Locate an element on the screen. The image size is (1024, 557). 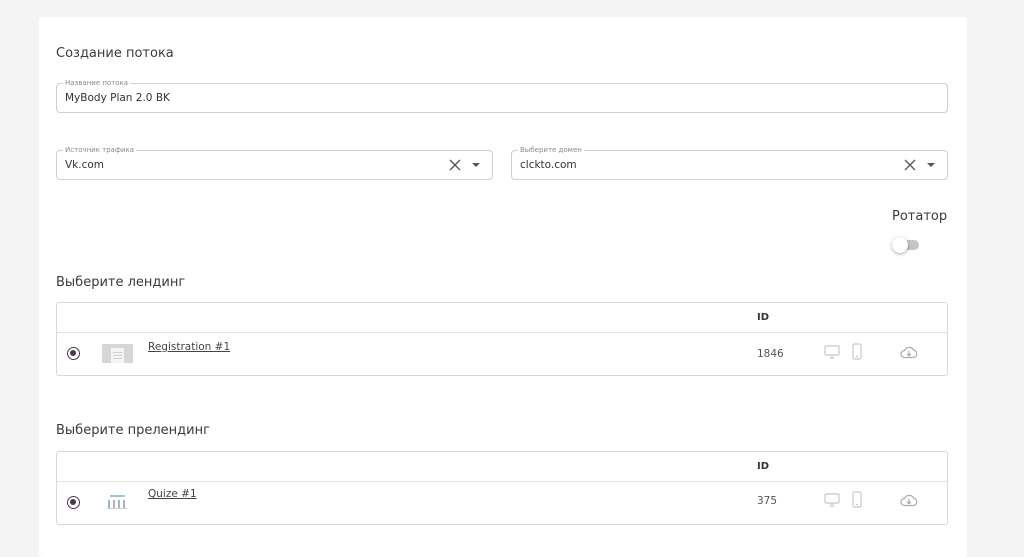
prelanding-name-link: Quize #1 is located at coordinates (172, 494).